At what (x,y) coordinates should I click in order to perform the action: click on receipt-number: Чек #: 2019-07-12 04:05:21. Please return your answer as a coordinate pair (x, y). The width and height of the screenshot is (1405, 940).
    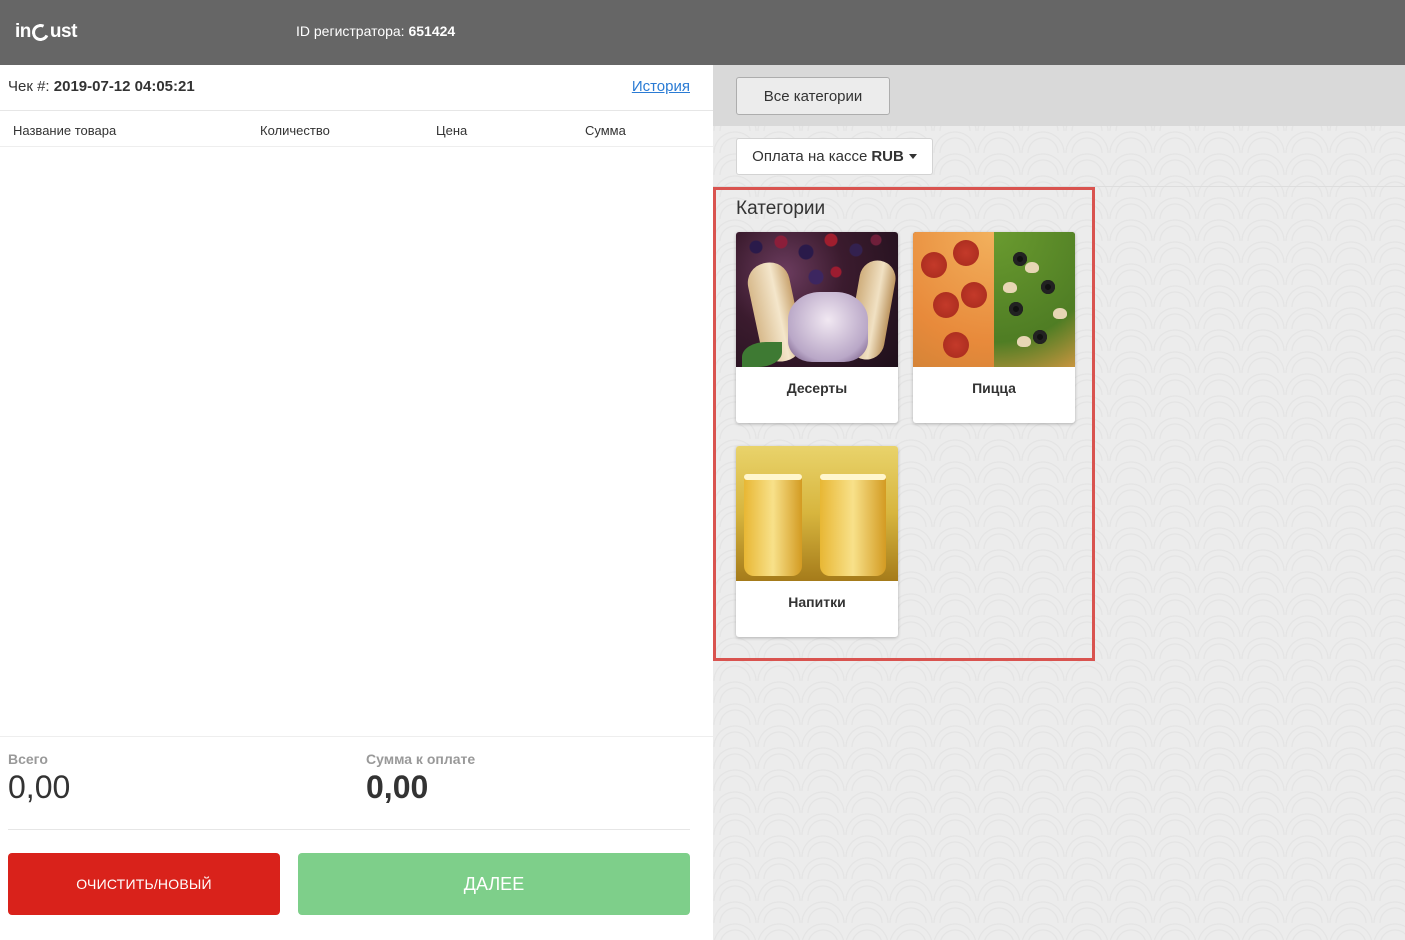
    Looking at the image, I should click on (101, 86).